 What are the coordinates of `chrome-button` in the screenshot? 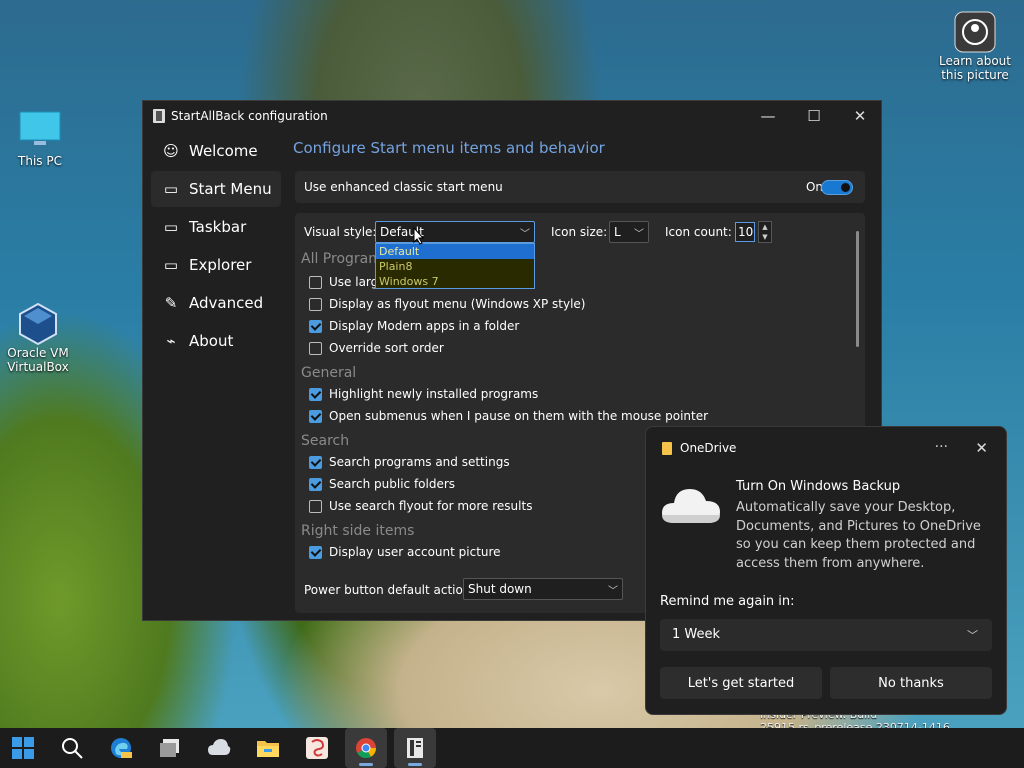 It's located at (366, 748).